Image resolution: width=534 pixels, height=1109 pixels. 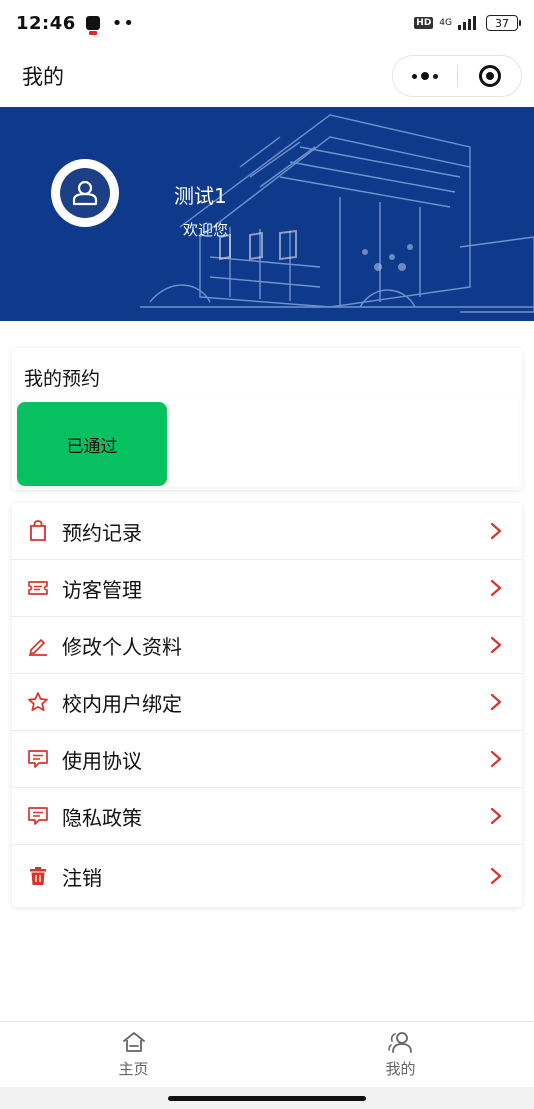 What do you see at coordinates (206, 230) in the screenshot?
I see `welcome-text: 欢迎您` at bounding box center [206, 230].